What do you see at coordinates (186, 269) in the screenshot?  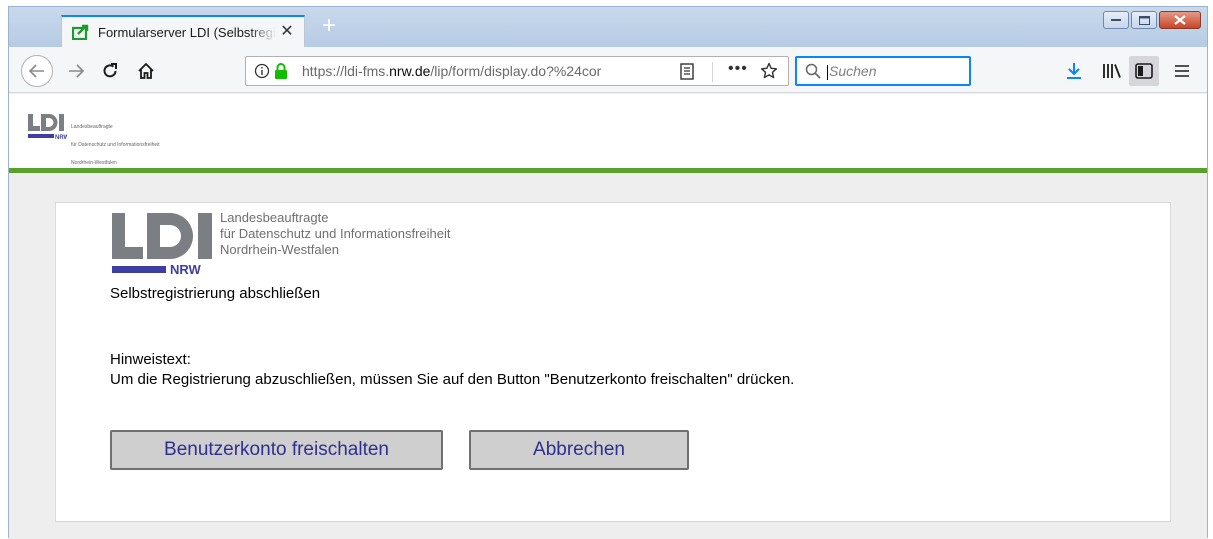 I see `logo-region: NRW` at bounding box center [186, 269].